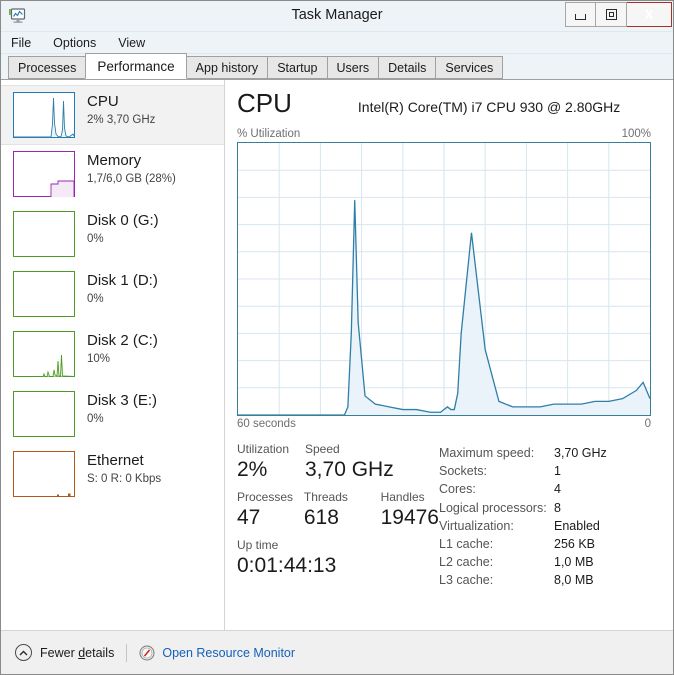  What do you see at coordinates (545, 453) in the screenshot?
I see `spec-row: Maximum speed: 3,70 GHz` at bounding box center [545, 453].